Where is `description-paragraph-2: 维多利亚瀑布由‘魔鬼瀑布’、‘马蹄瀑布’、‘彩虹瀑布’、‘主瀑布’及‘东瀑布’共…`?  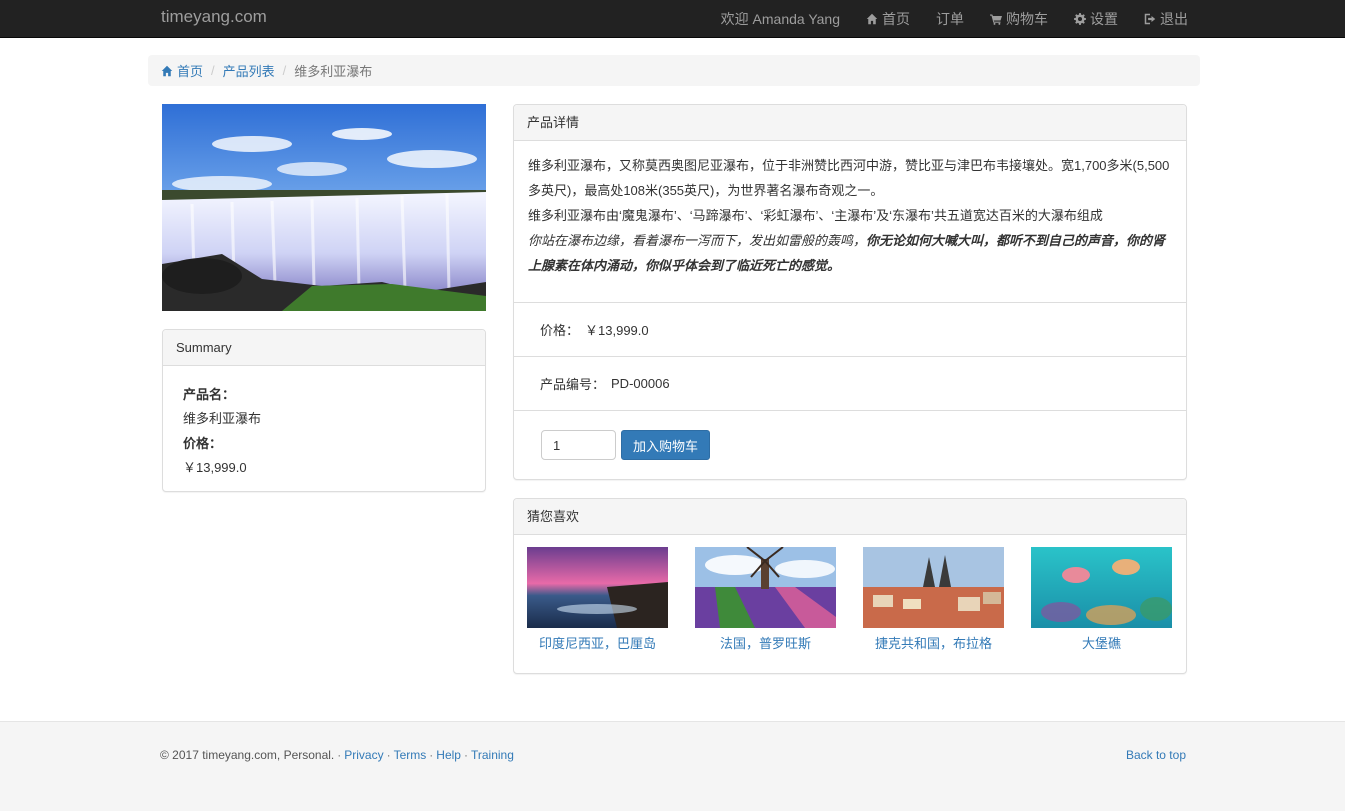 description-paragraph-2: 维多利亚瀑布由‘魔鬼瀑布’、‘马蹄瀑布’、‘彩虹瀑布’、‘主瀑布’及‘东瀑布’共… is located at coordinates (815, 215).